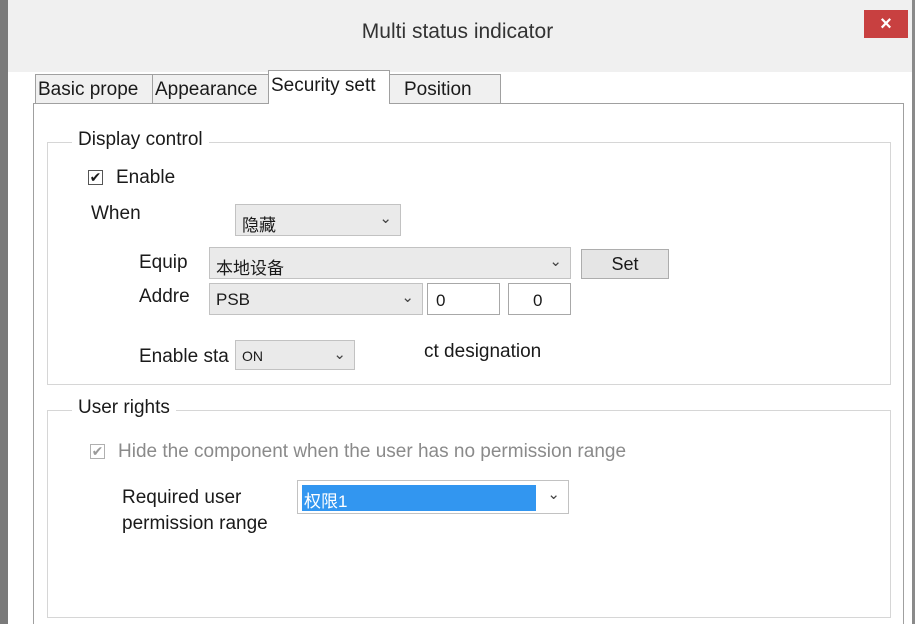  I want to click on display-control-legend: Display control, so click(140, 140).